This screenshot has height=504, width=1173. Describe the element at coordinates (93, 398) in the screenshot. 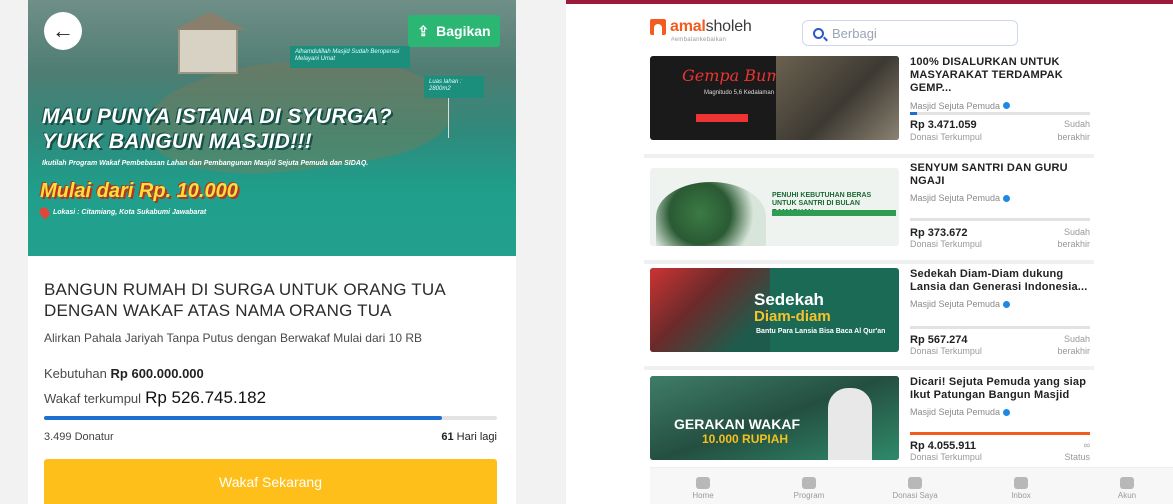

I see `collected-label: Wakaf terkumpul` at that location.